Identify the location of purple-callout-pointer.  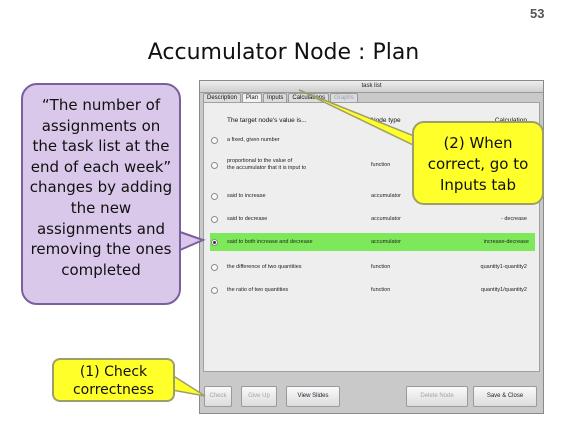
(192, 241).